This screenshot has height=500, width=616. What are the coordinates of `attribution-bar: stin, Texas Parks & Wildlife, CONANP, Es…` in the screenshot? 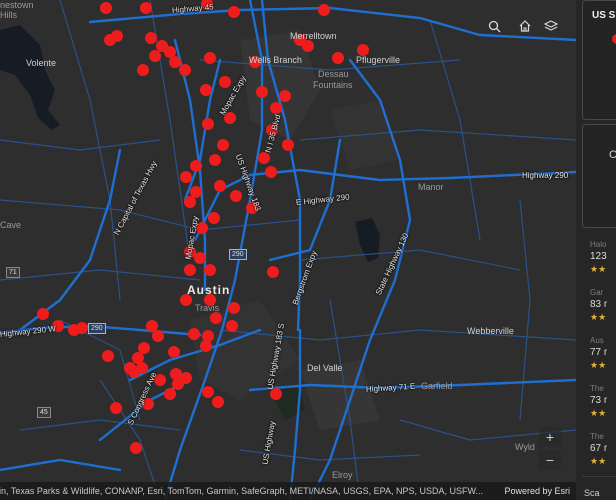 It's located at (288, 491).